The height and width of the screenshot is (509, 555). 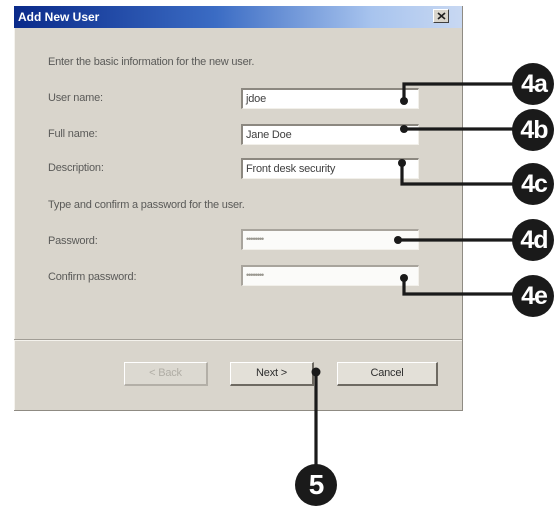 I want to click on callout-4e-dot, so click(x=404, y=278).